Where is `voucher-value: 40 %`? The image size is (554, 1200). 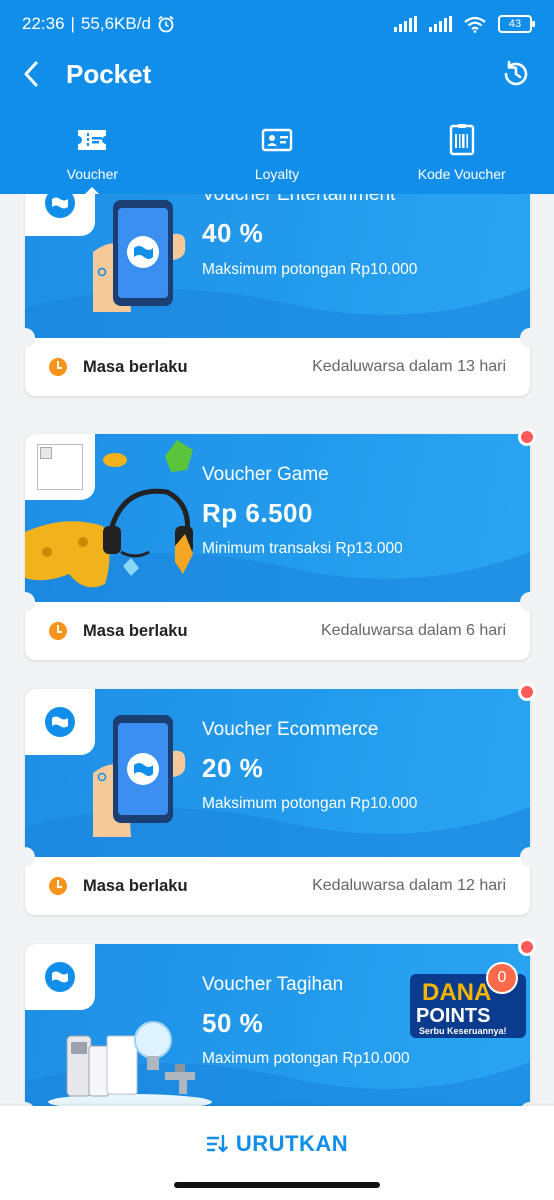
voucher-value: 40 % is located at coordinates (233, 233).